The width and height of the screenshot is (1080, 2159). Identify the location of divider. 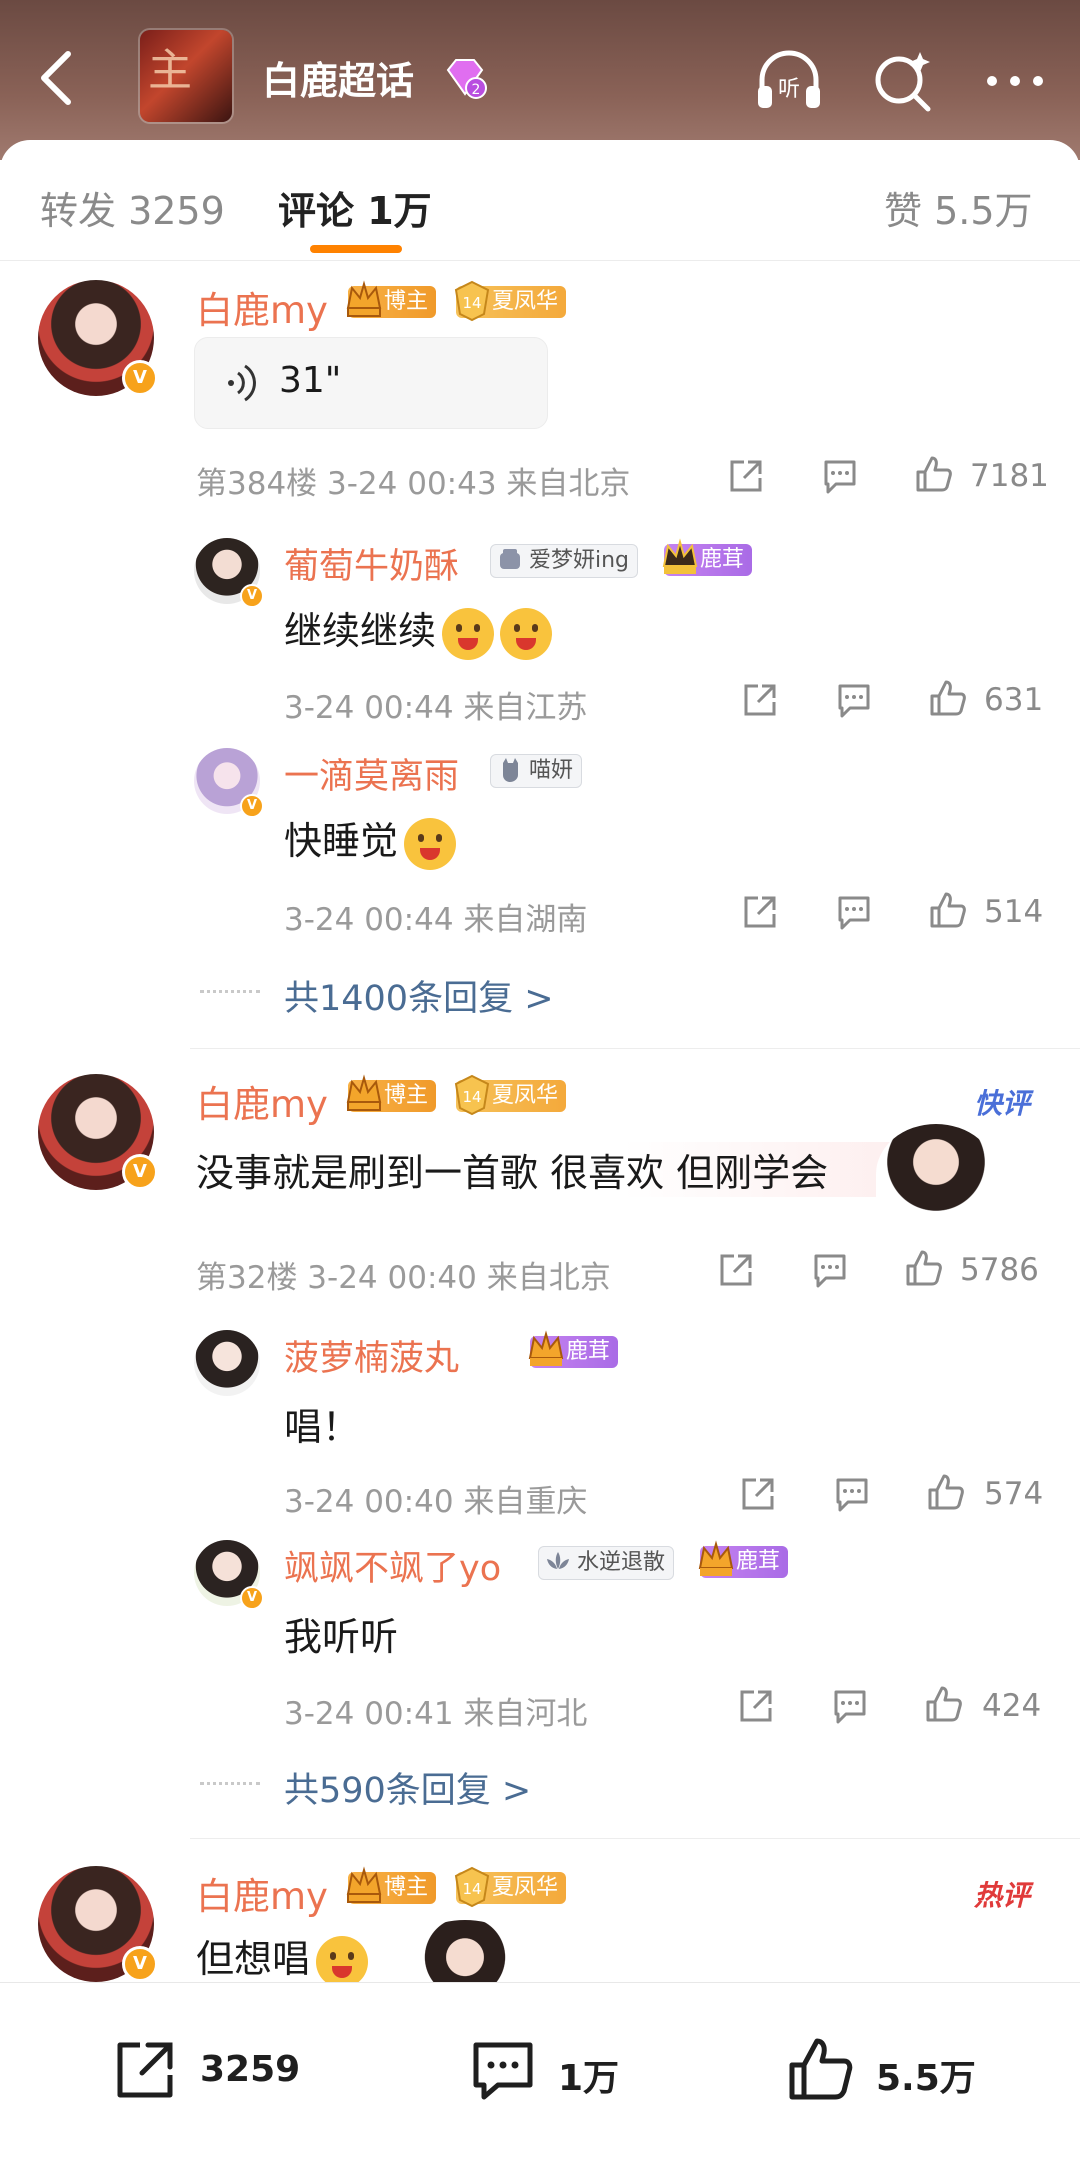
(635, 1048).